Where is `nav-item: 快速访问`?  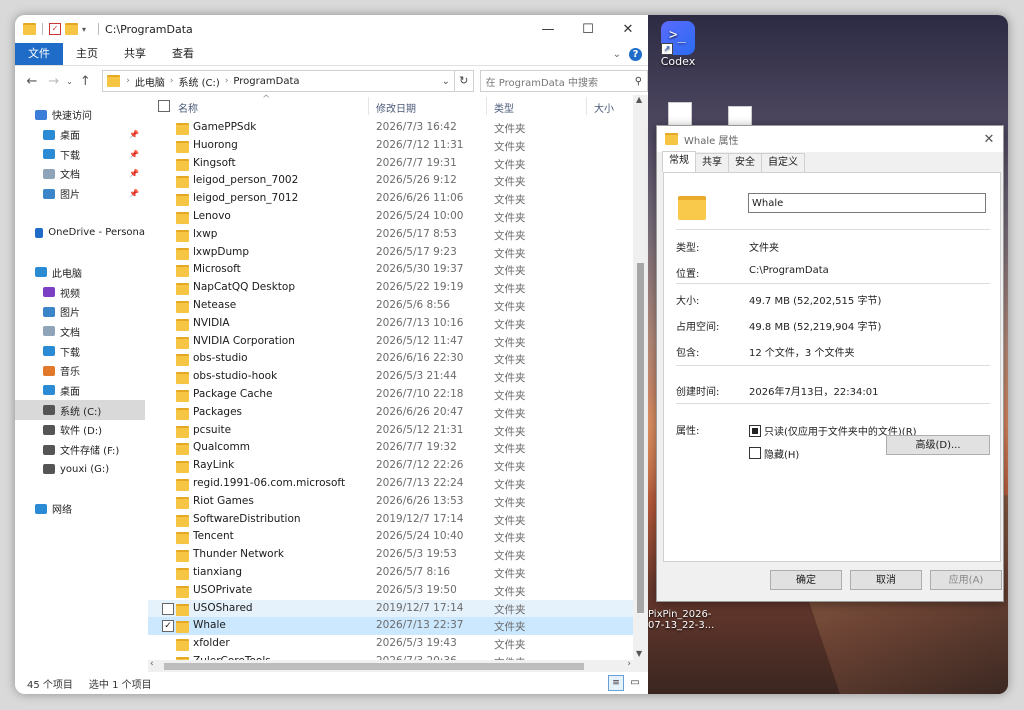 nav-item: 快速访问 is located at coordinates (80, 115).